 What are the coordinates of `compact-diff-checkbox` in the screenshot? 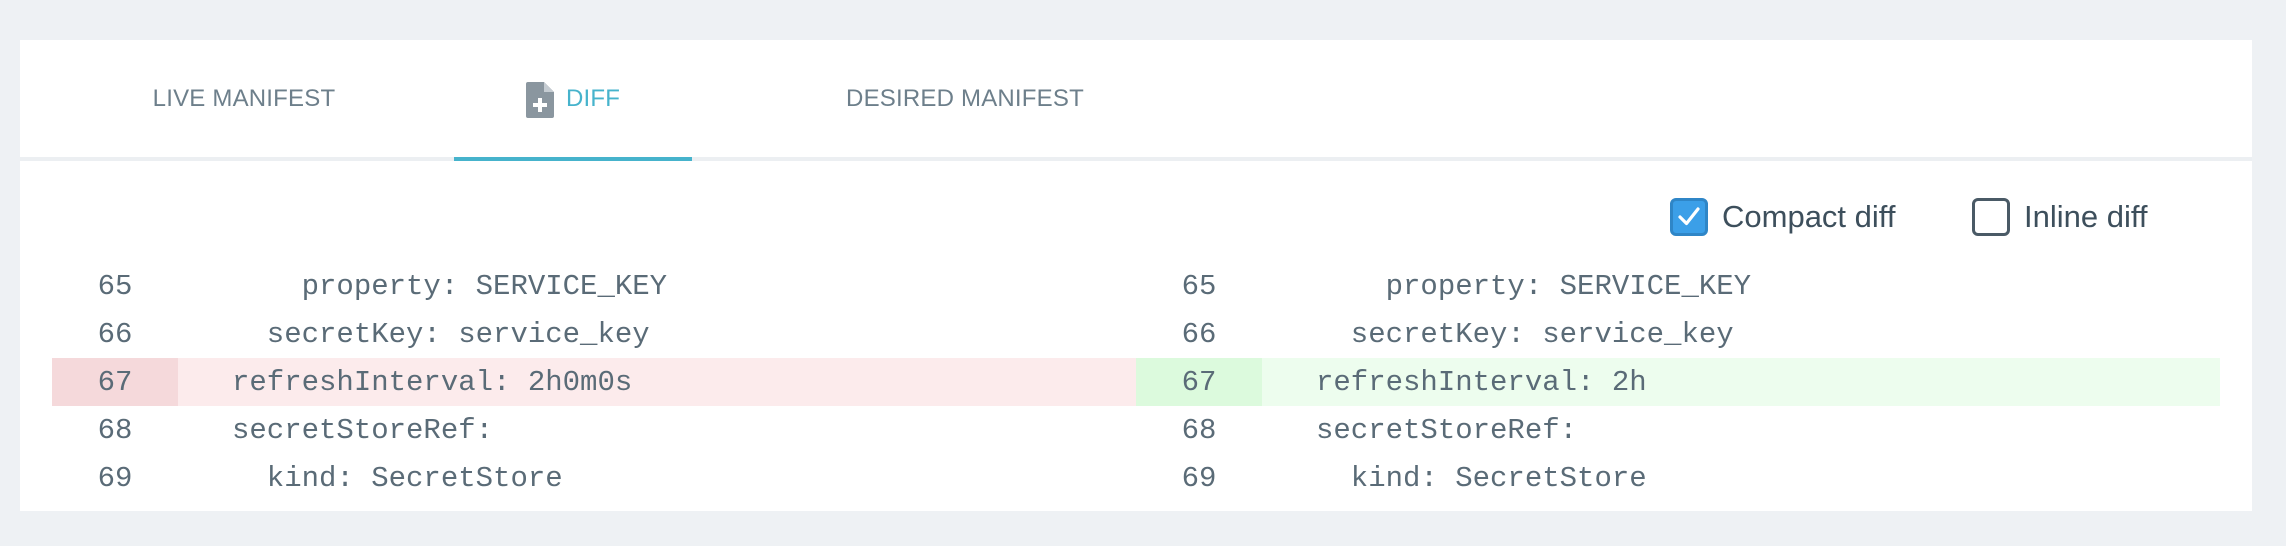 It's located at (1689, 217).